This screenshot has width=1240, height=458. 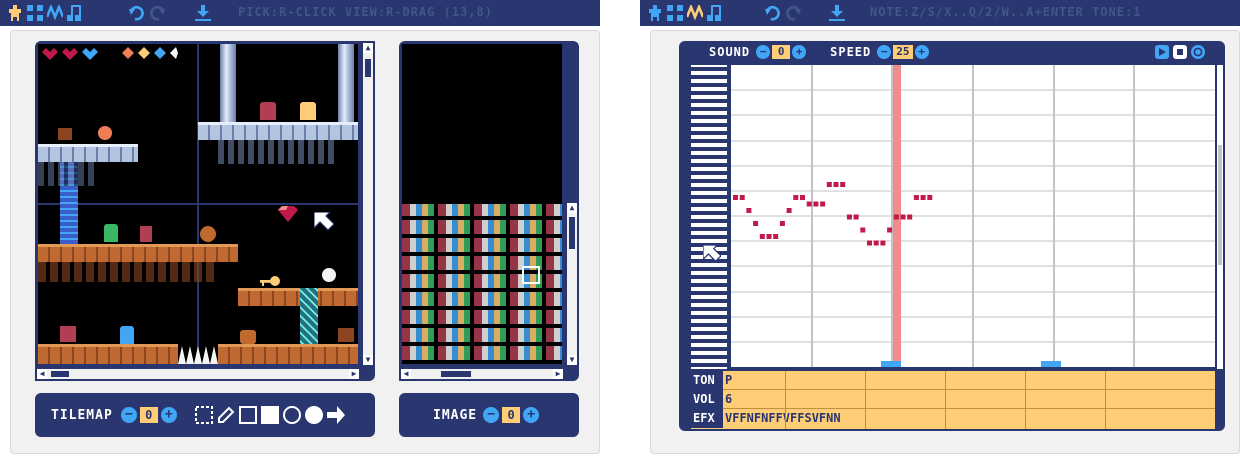 What do you see at coordinates (799, 52) in the screenshot?
I see `sound-increment-button: +` at bounding box center [799, 52].